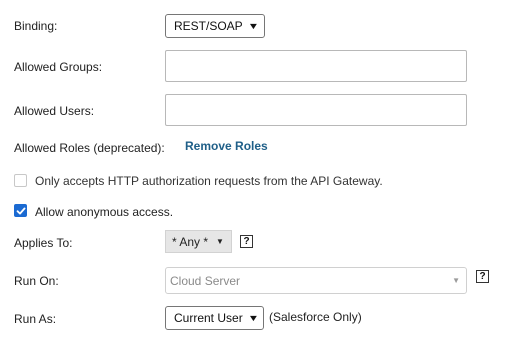  What do you see at coordinates (36, 281) in the screenshot?
I see `run-on-label: Run On:` at bounding box center [36, 281].